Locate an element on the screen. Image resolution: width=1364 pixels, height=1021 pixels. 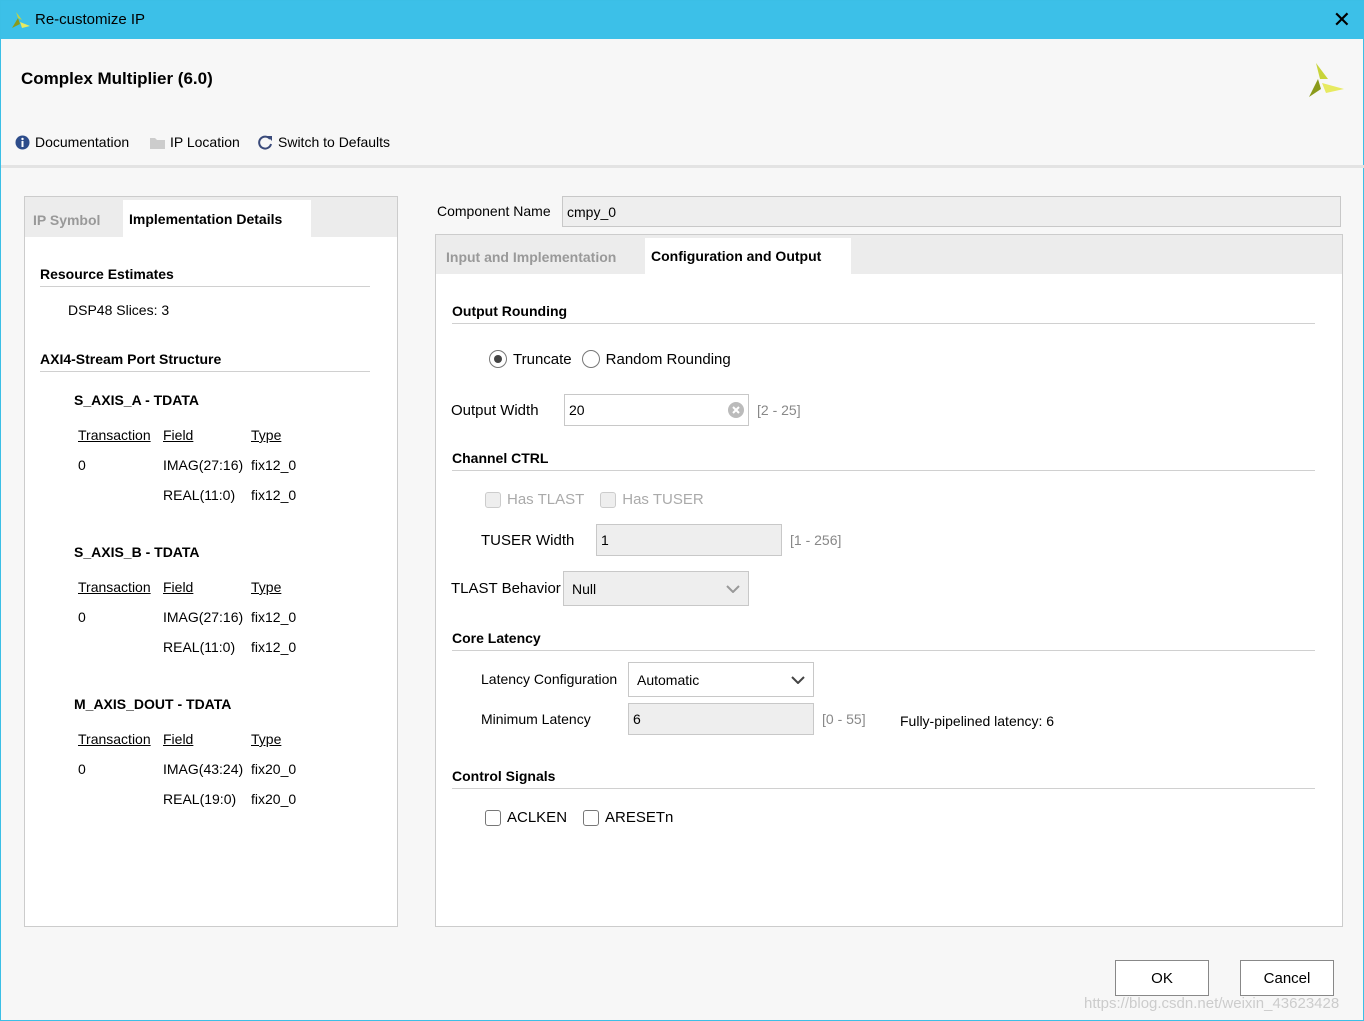
channel-ctrl-heading: Channel CTRL is located at coordinates (500, 458).